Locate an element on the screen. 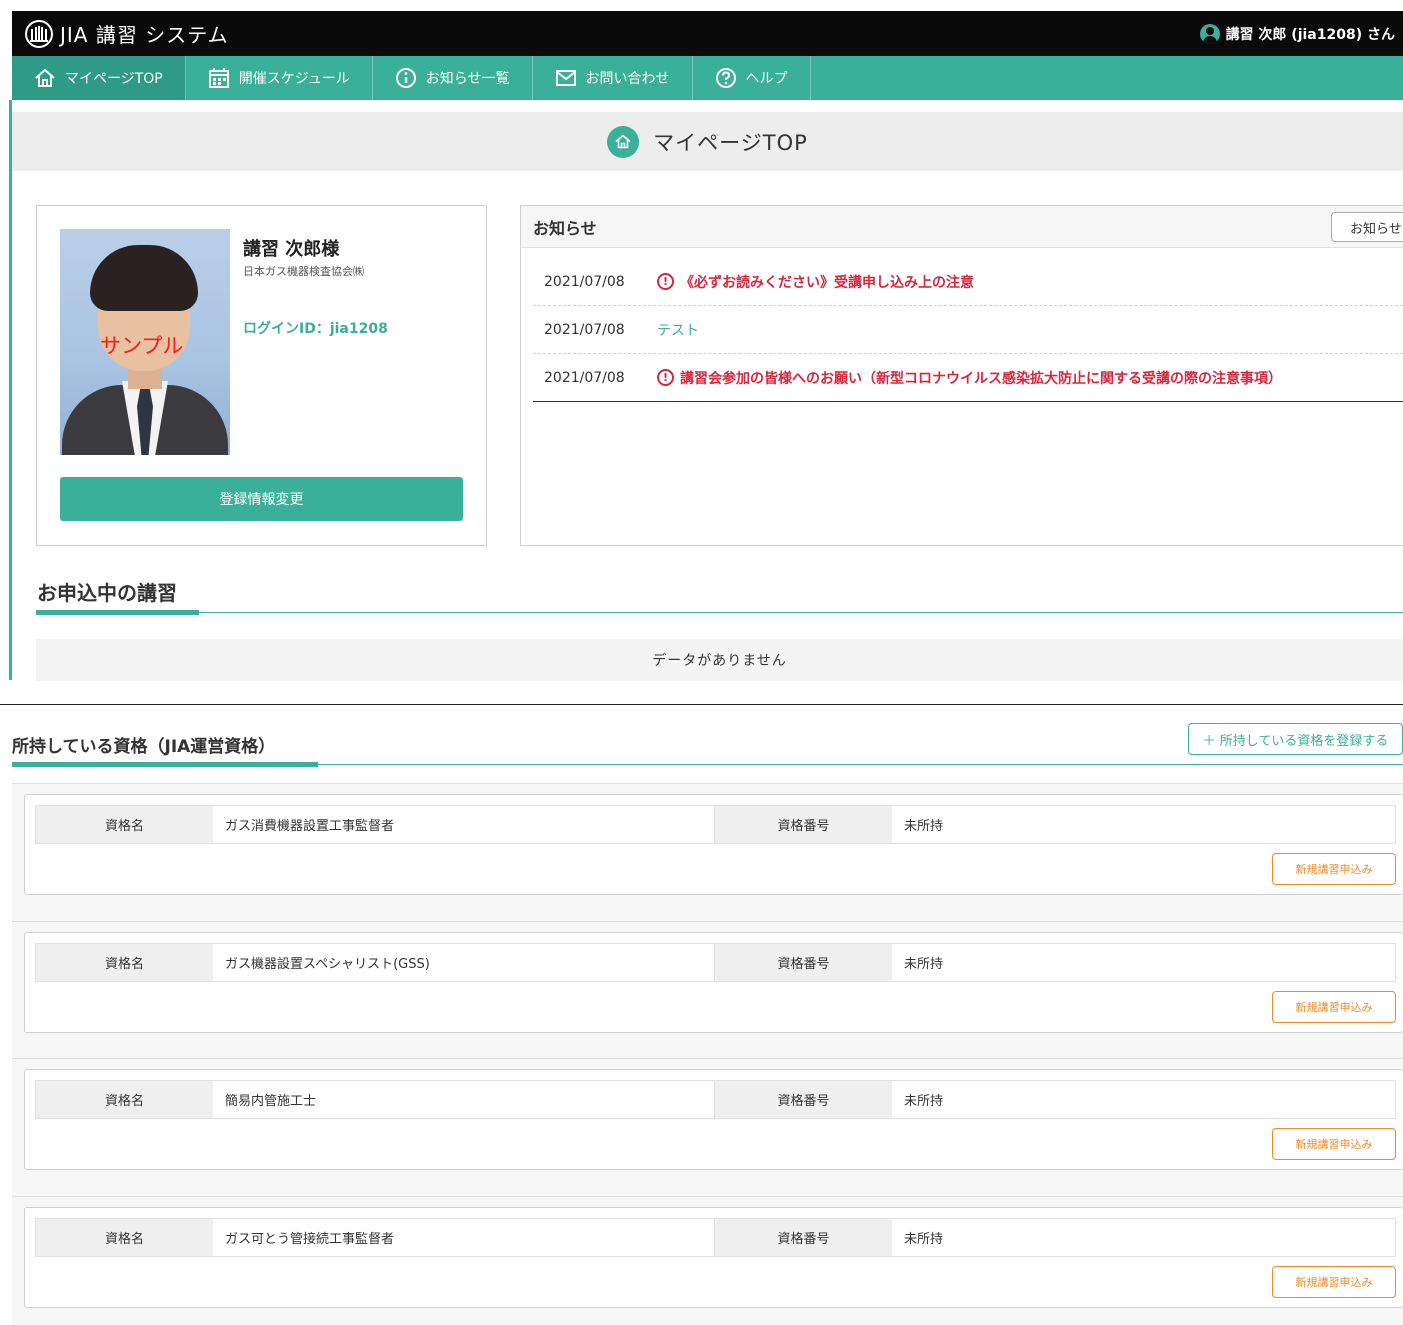  nav-schedule: 開催スケジュール is located at coordinates (279, 78).